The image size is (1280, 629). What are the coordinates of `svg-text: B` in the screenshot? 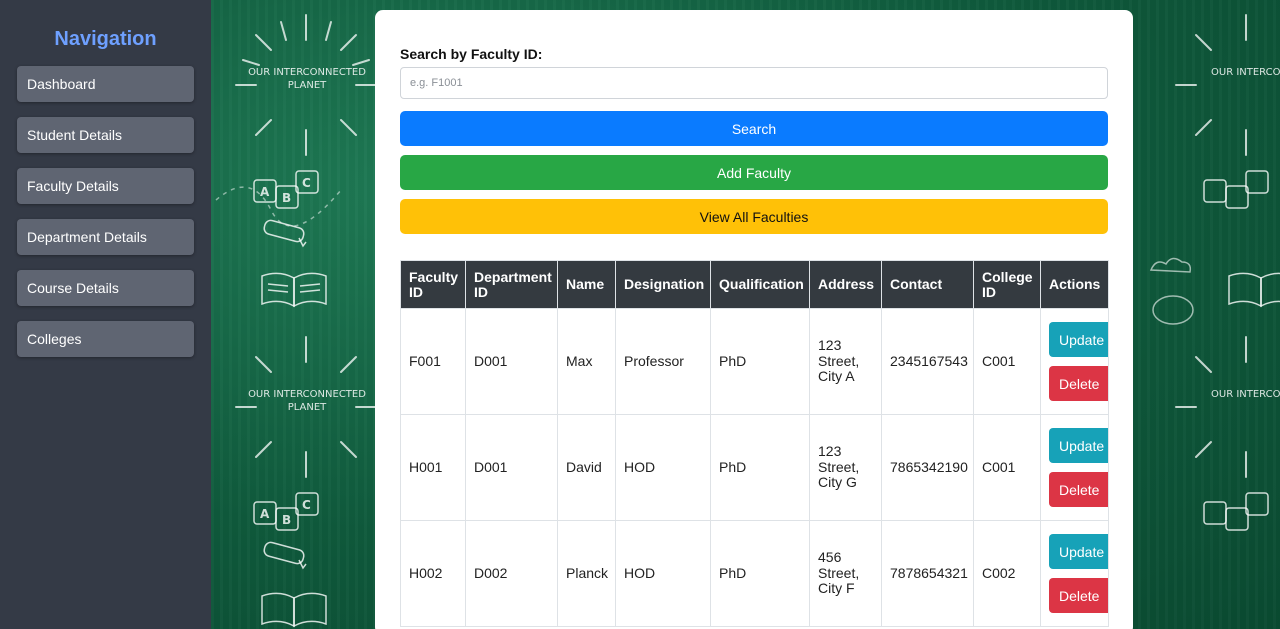 It's located at (286, 520).